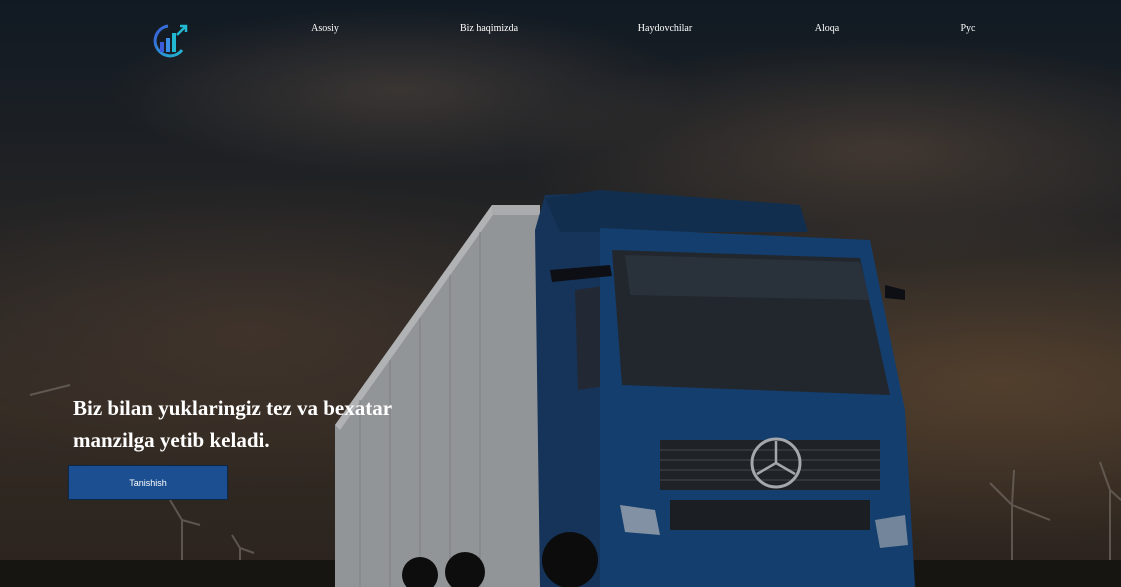 This screenshot has width=1121, height=587. I want to click on nav-item-haydovchilar: Haydovchilar, so click(665, 29).